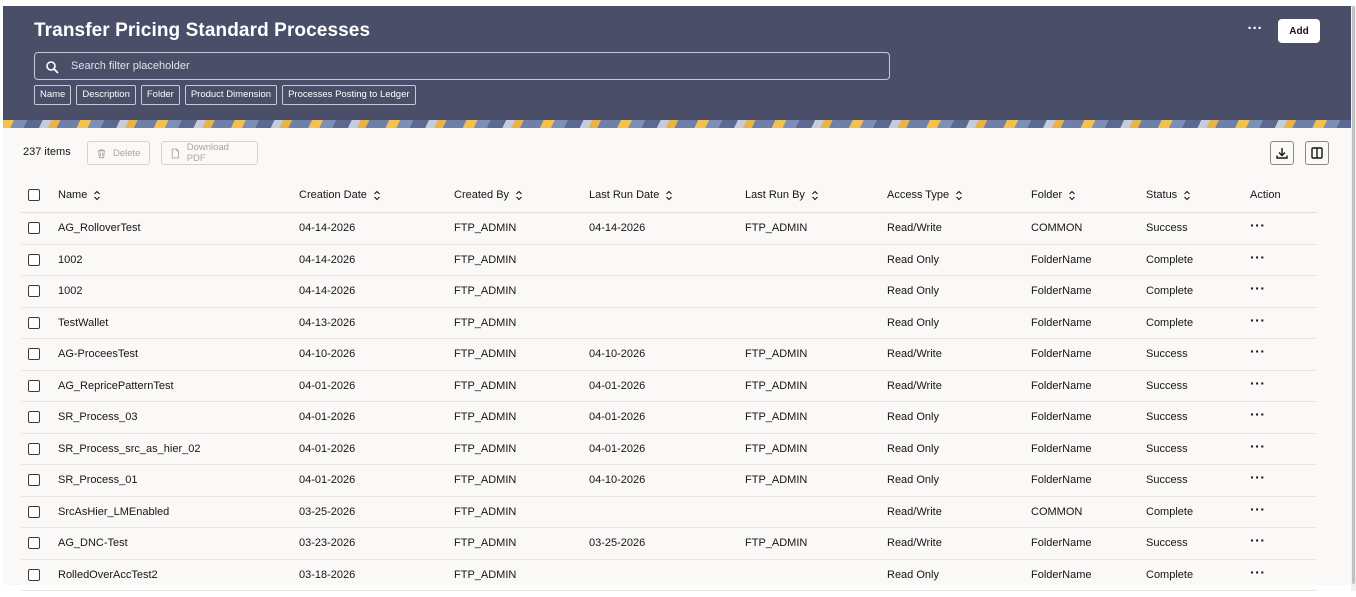  What do you see at coordinates (349, 95) in the screenshot?
I see `filter-chip-processes-posting-to-ledger: Processes Posting to Ledger` at bounding box center [349, 95].